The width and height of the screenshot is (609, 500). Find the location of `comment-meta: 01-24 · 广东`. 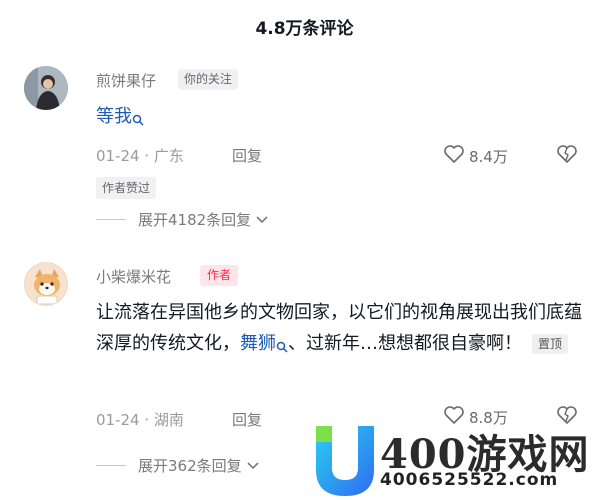

comment-meta: 01-24 · 广东 is located at coordinates (140, 156).